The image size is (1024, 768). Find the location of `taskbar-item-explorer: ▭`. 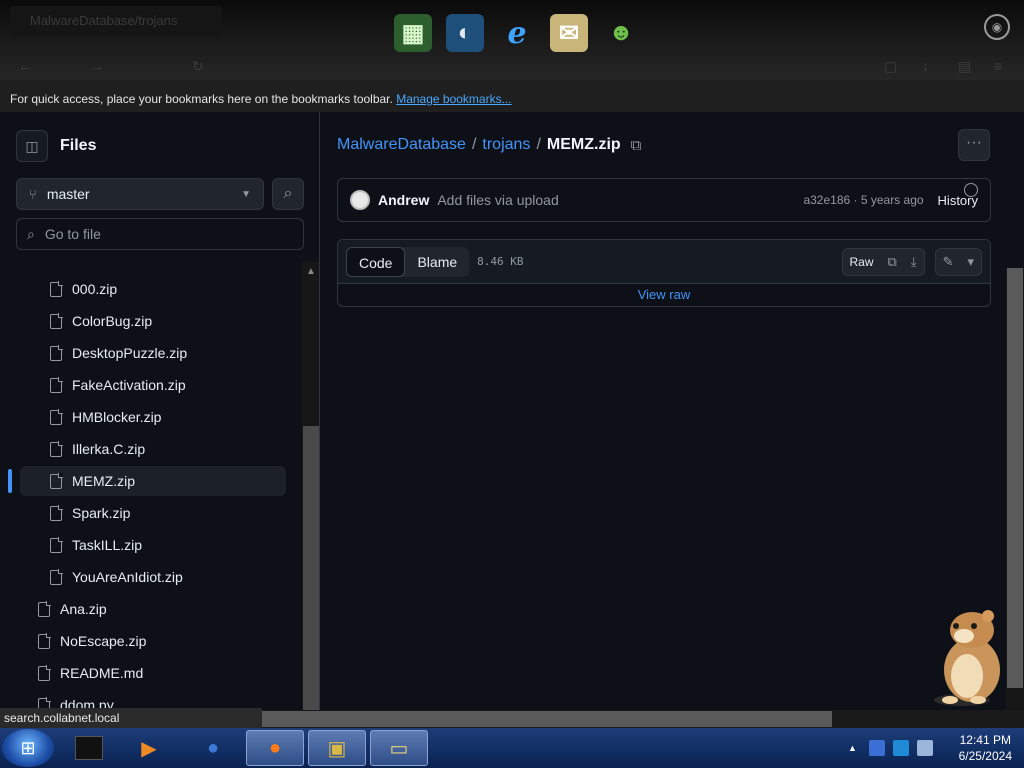

taskbar-item-explorer: ▭ is located at coordinates (399, 748).